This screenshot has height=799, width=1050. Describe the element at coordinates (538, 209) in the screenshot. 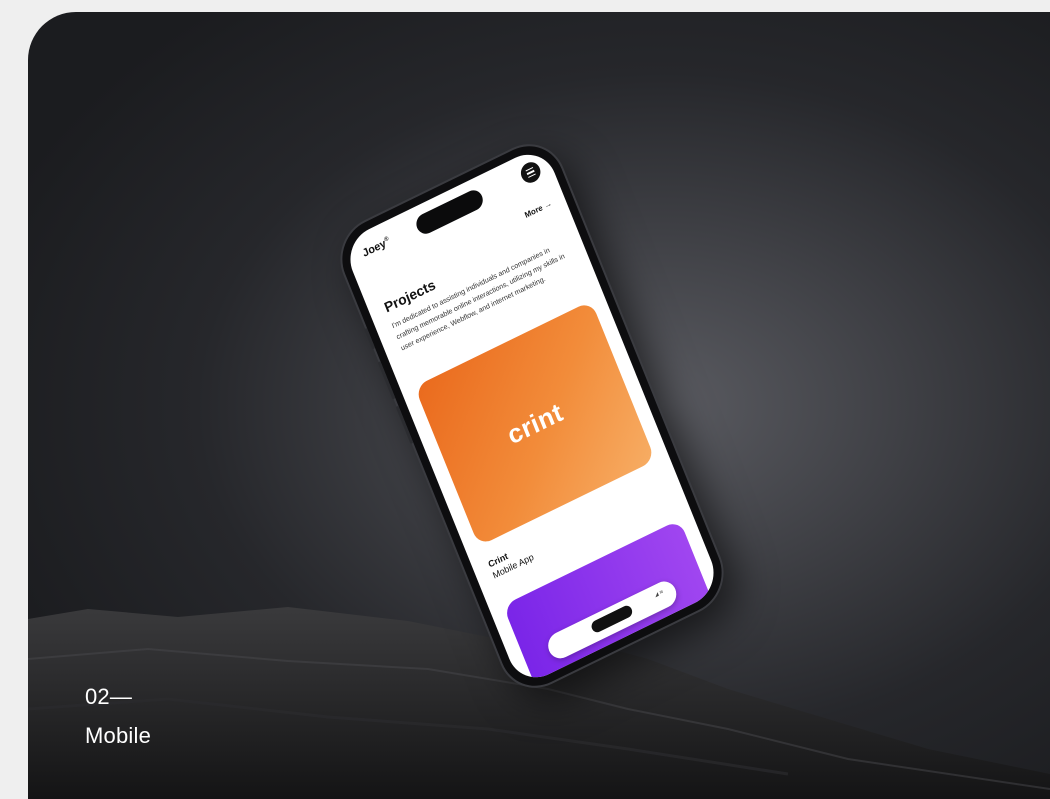

I see `more-link: More →` at that location.